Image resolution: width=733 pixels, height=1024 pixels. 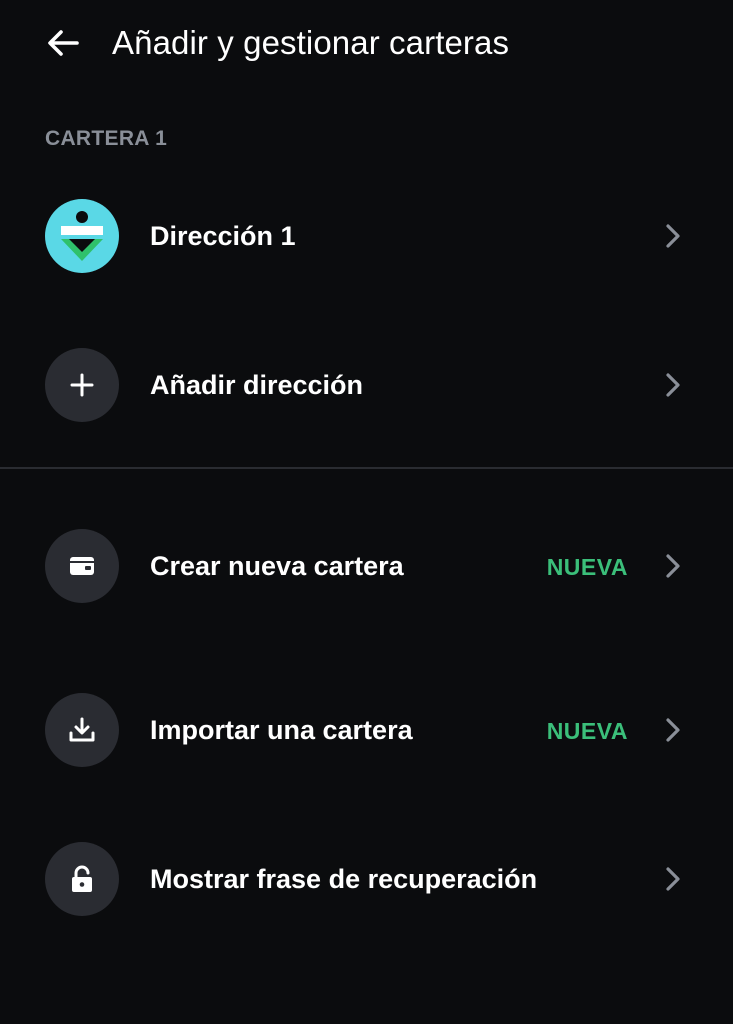 I want to click on address-row: Dirección 1, so click(x=366, y=237).